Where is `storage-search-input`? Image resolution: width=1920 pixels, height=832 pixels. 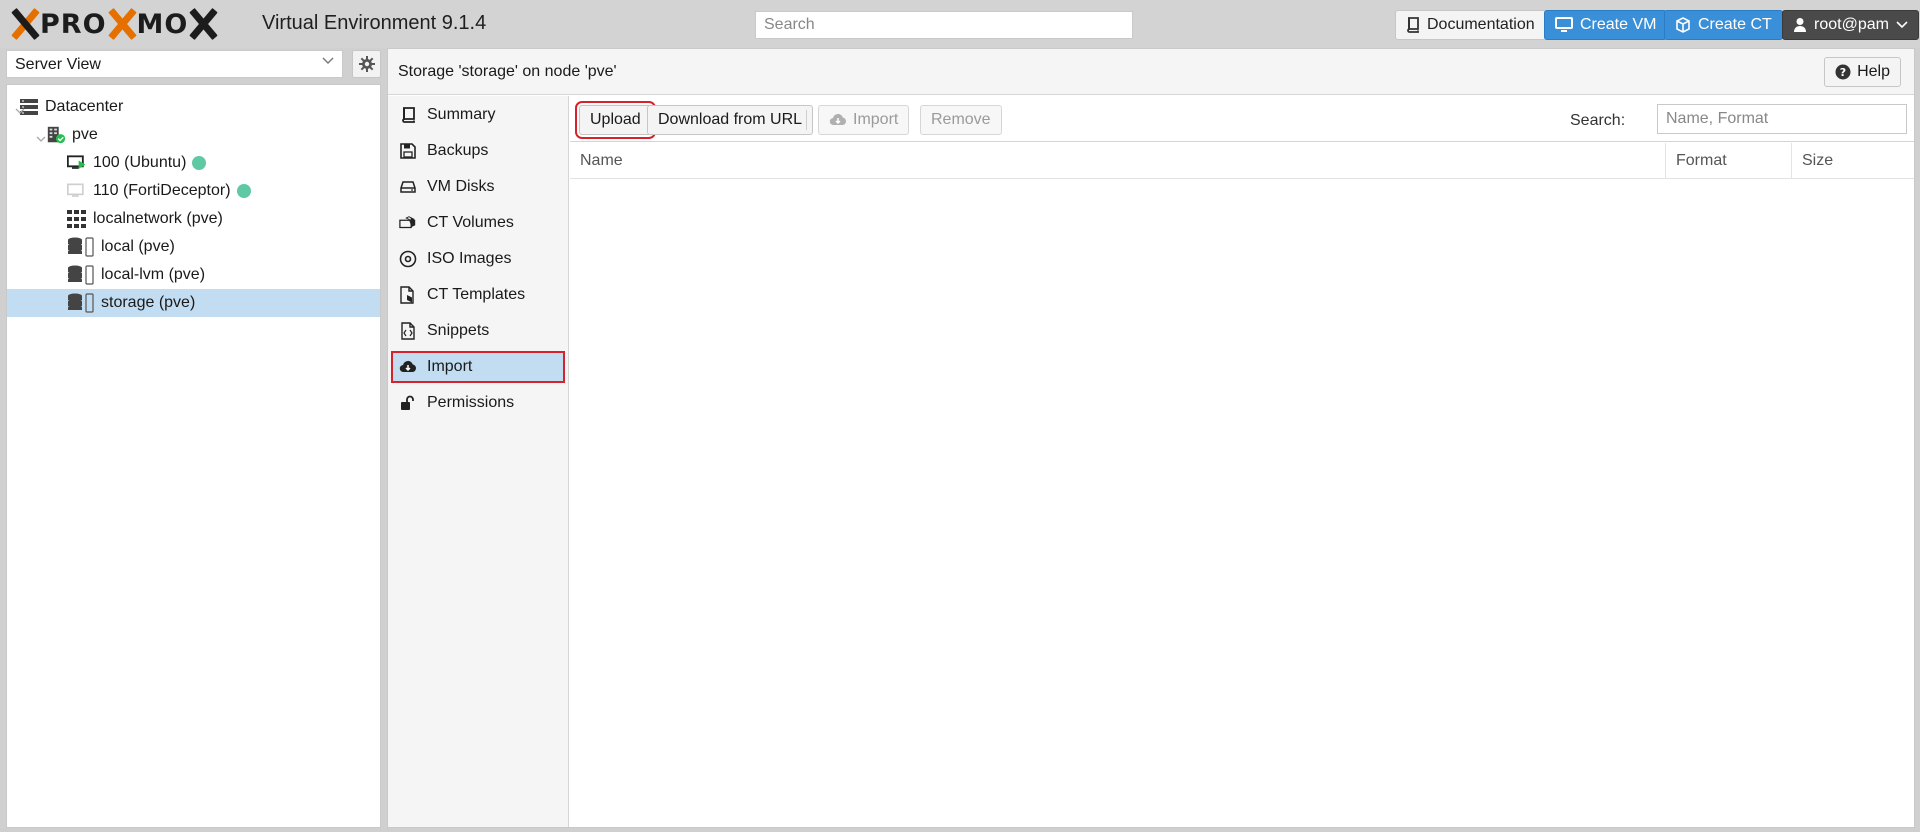 storage-search-input is located at coordinates (1782, 119).